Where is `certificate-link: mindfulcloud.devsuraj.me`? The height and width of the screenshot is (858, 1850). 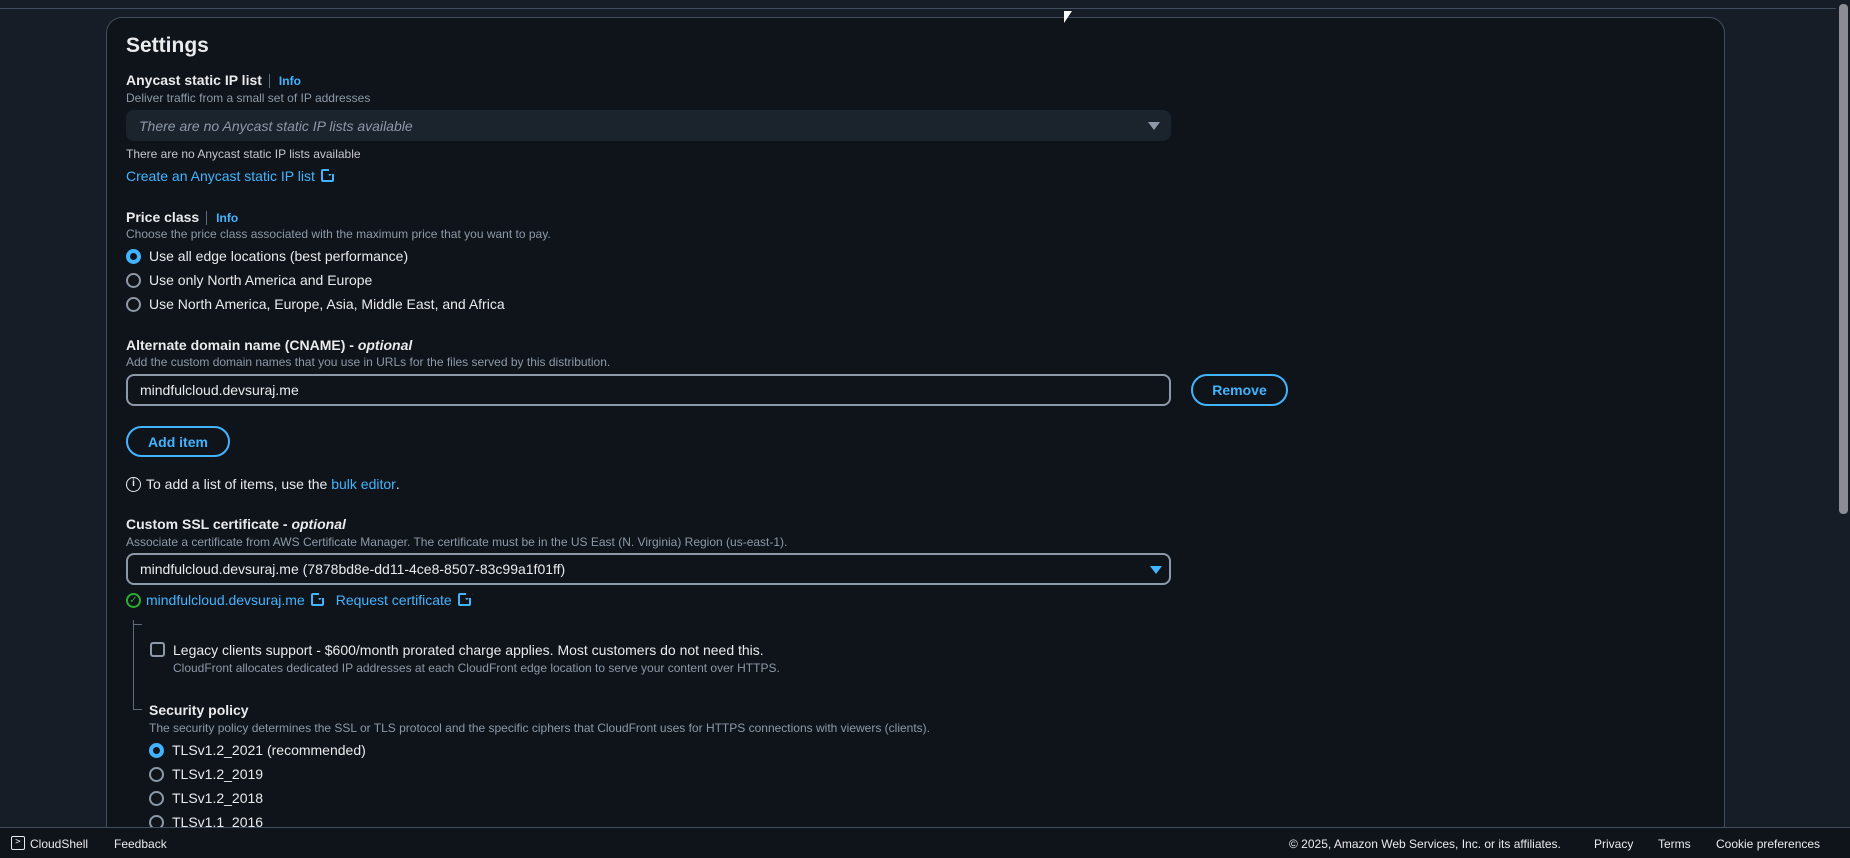
certificate-link: mindfulcloud.devsuraj.me is located at coordinates (235, 600).